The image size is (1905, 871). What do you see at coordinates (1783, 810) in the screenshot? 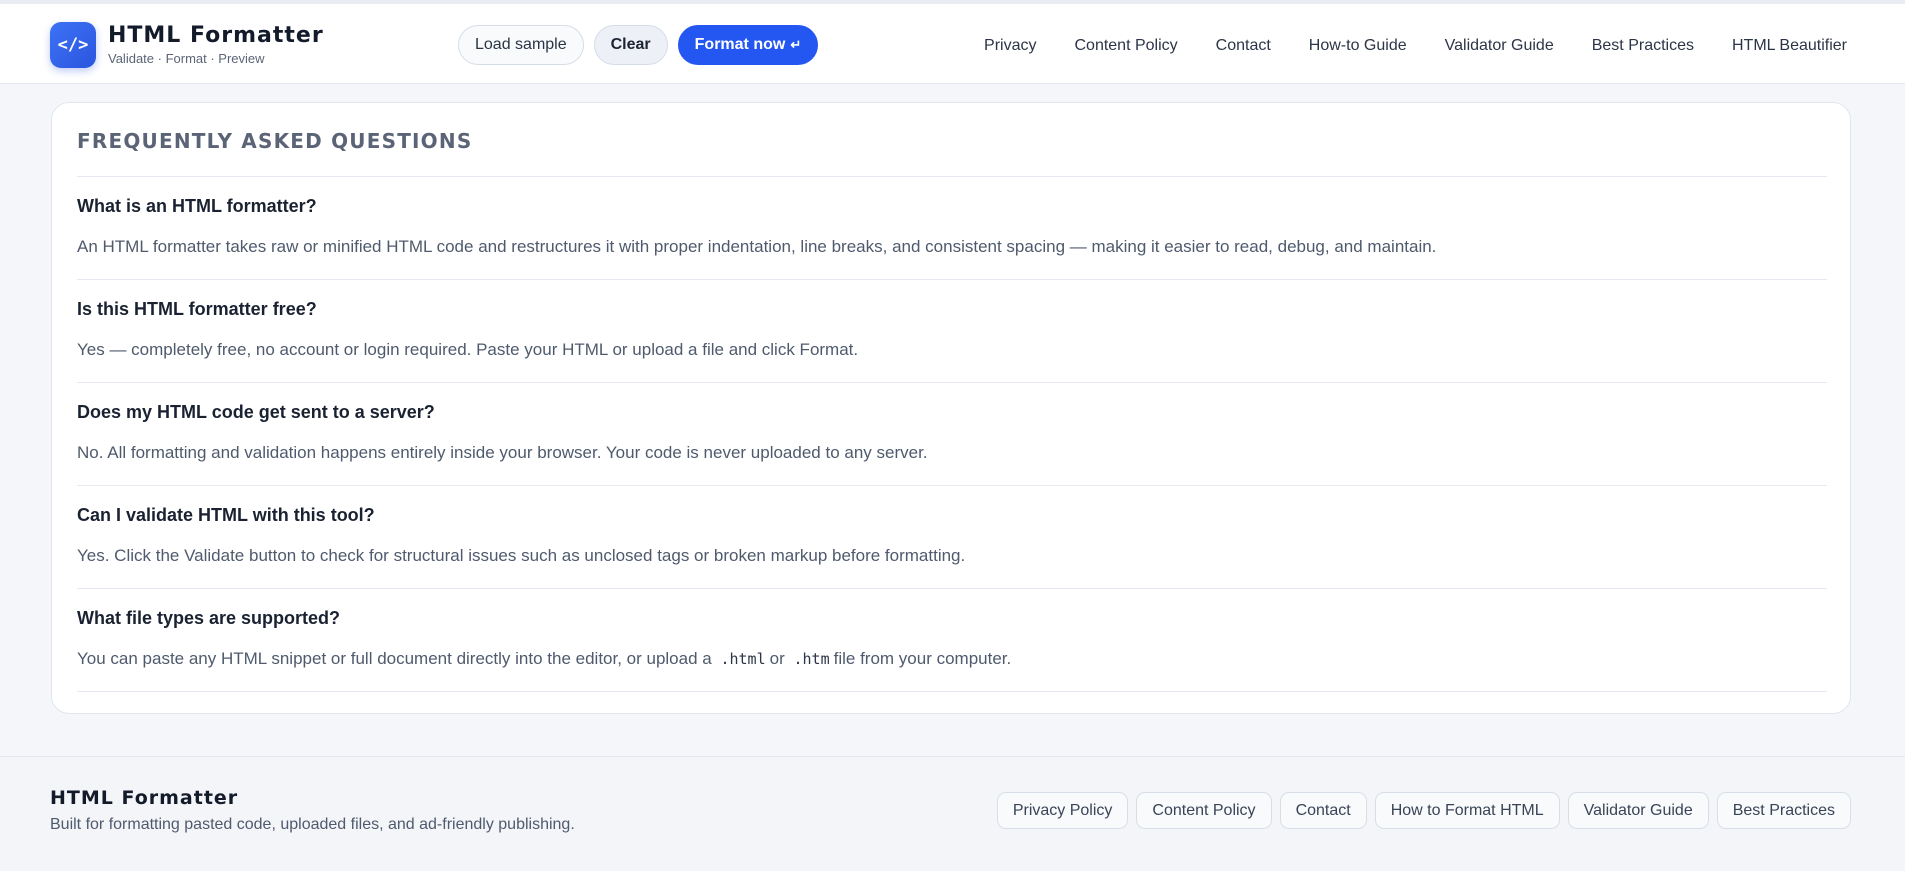
I see `footer-link-best-practices: Best Practices` at bounding box center [1783, 810].